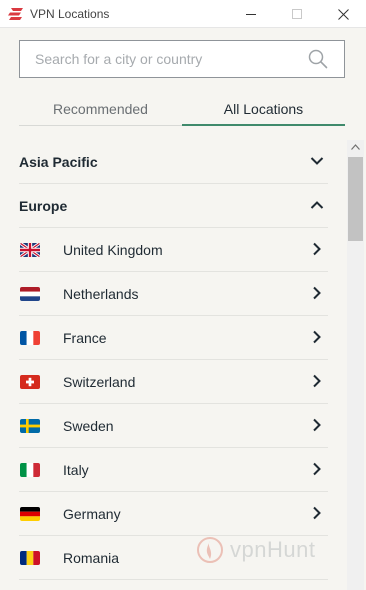  Describe the element at coordinates (85, 337) in the screenshot. I see `country-label: France` at that location.